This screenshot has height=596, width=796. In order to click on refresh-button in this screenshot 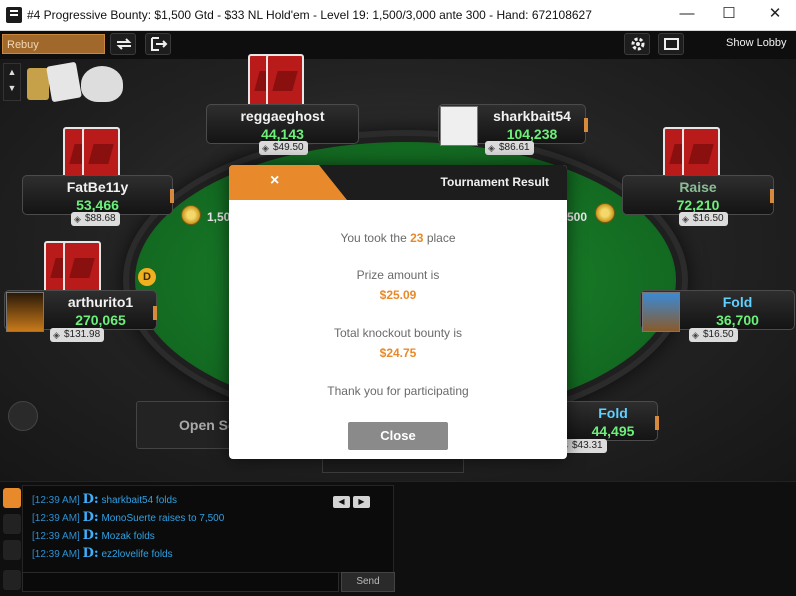, I will do `click(123, 44)`.